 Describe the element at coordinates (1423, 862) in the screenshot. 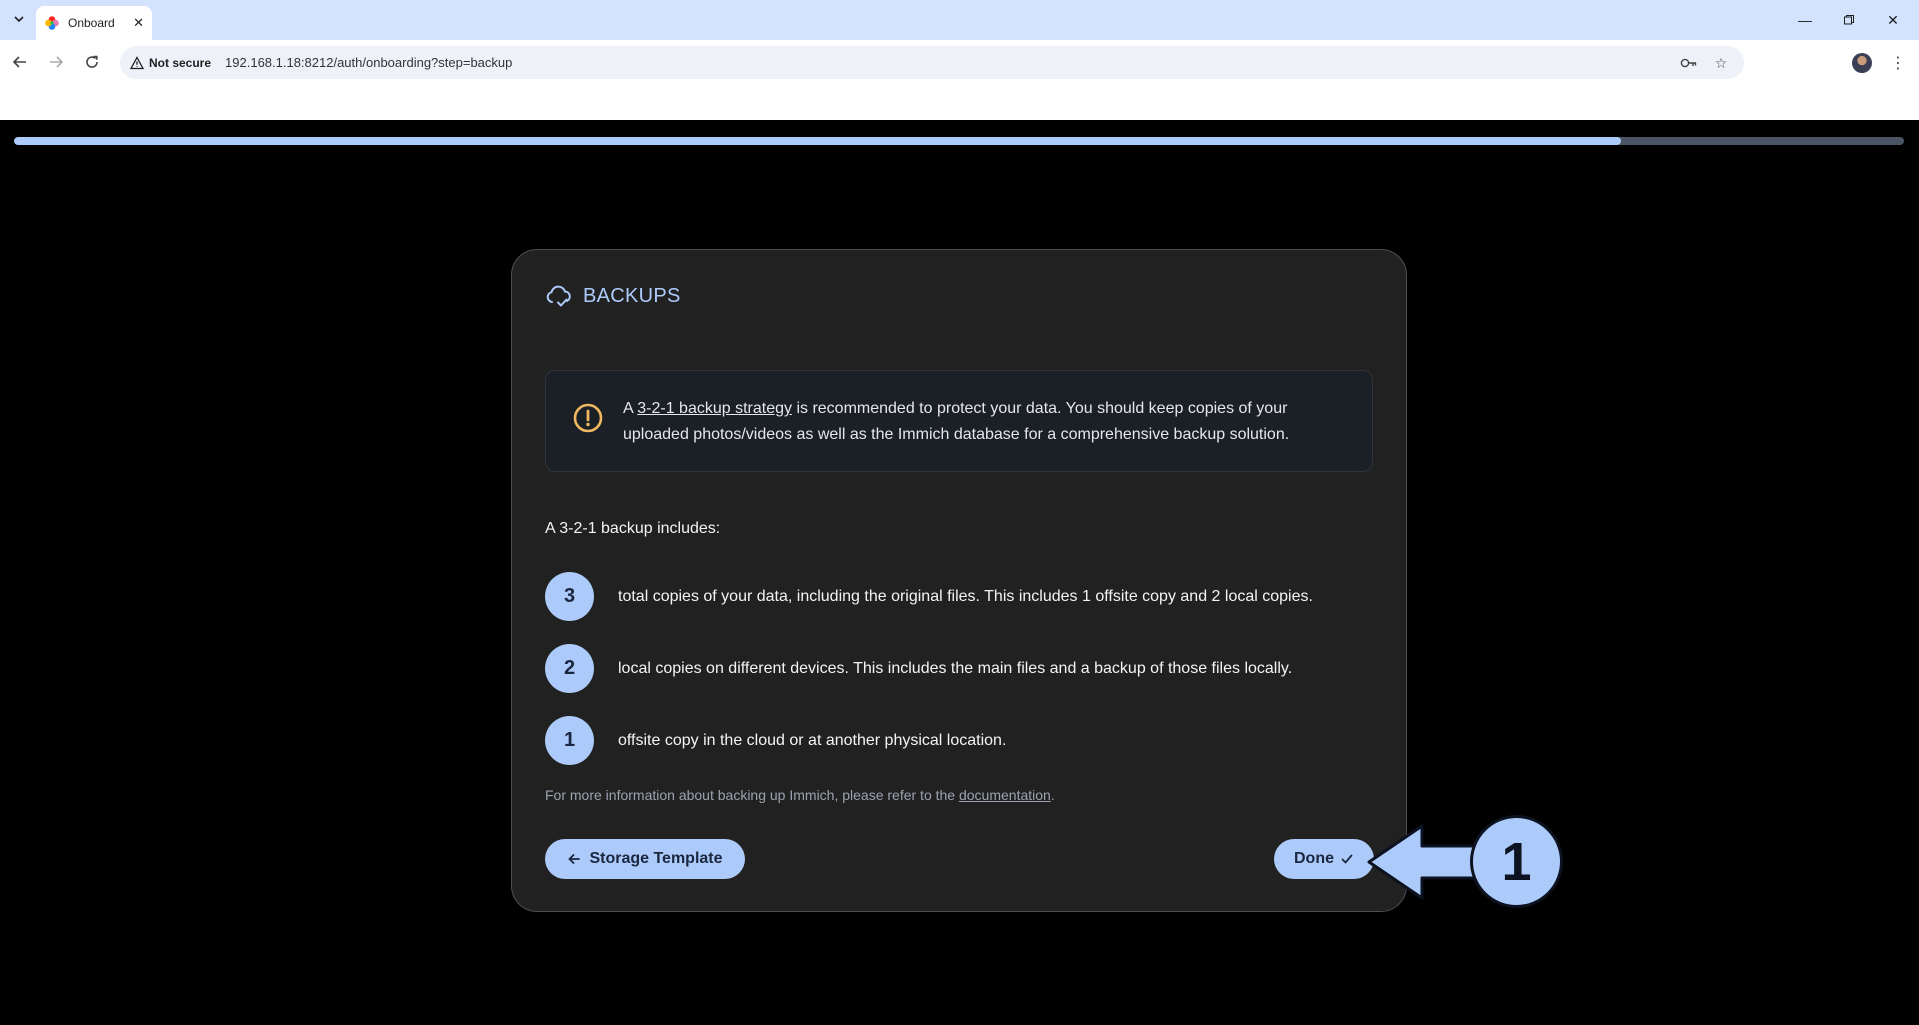

I see `callout-arrow-icon` at that location.